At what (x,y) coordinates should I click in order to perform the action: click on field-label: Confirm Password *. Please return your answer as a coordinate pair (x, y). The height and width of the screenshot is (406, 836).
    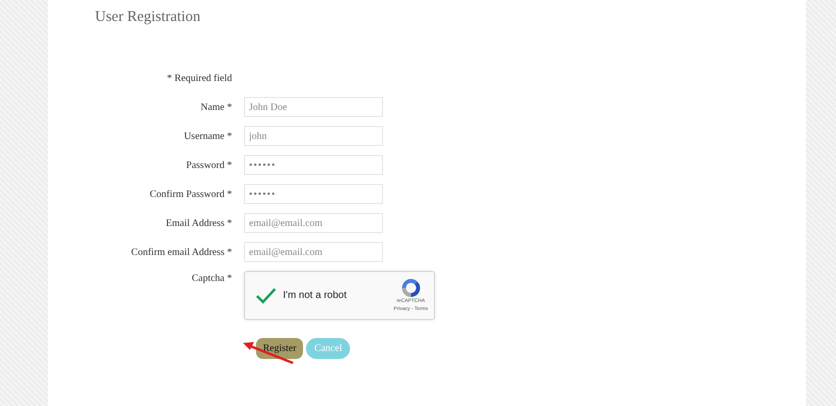
    Looking at the image, I should click on (191, 194).